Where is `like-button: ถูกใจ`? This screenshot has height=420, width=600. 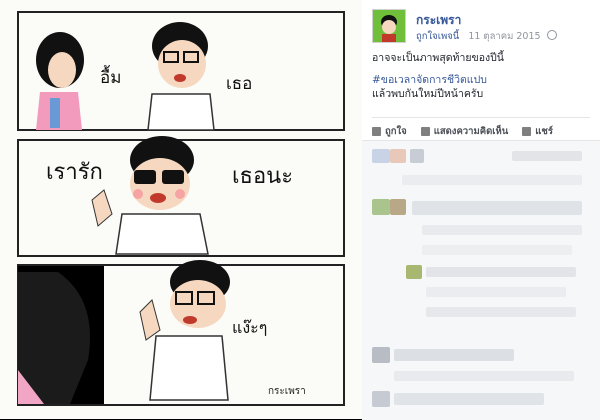 like-button: ถูกใจ is located at coordinates (389, 131).